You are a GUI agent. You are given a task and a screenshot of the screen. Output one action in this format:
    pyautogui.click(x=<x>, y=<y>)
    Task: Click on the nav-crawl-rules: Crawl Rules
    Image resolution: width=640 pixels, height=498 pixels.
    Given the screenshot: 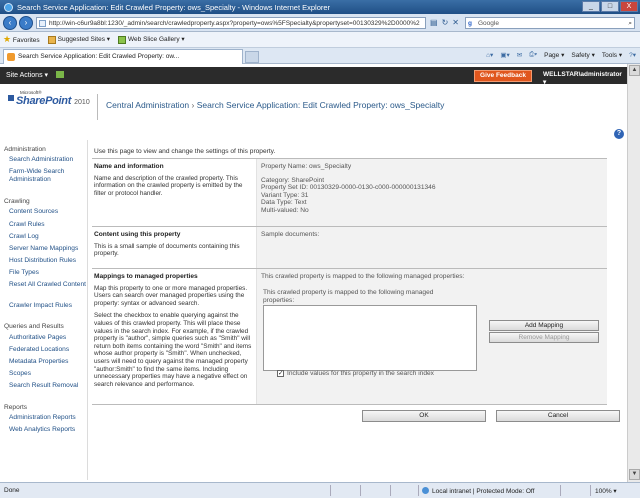 What is the action you would take?
    pyautogui.click(x=48, y=225)
    